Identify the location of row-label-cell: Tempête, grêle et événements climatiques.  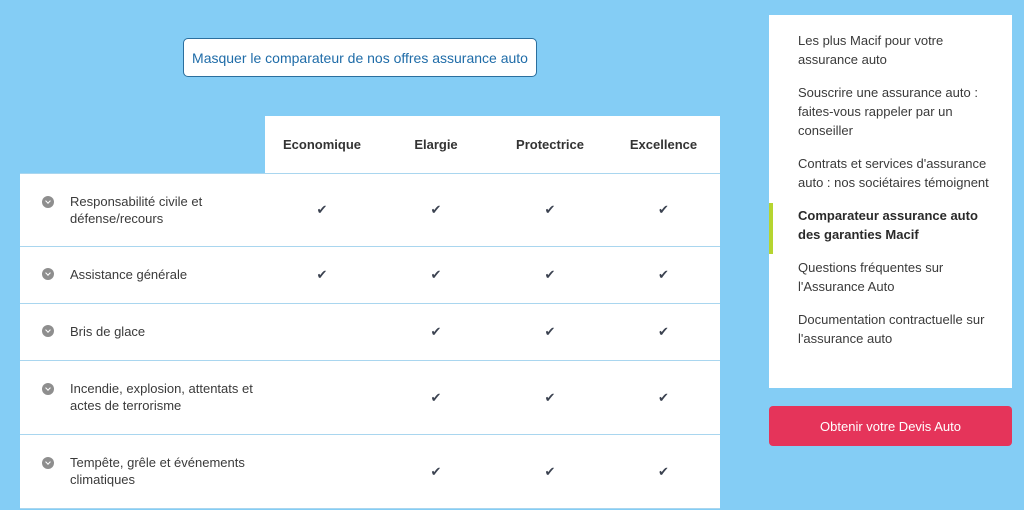
(142, 471).